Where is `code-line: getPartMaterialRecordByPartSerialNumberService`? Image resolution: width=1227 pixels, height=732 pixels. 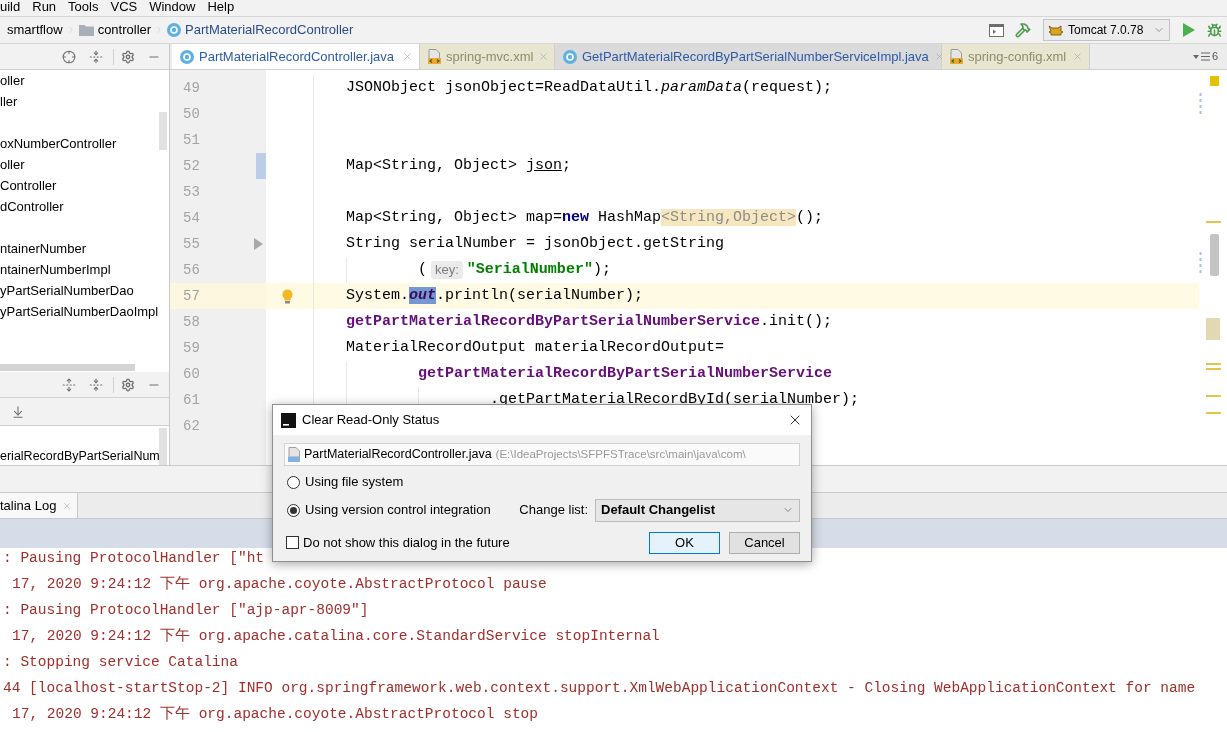 code-line: getPartMaterialRecordByPartSerialNumberService is located at coordinates (625, 374).